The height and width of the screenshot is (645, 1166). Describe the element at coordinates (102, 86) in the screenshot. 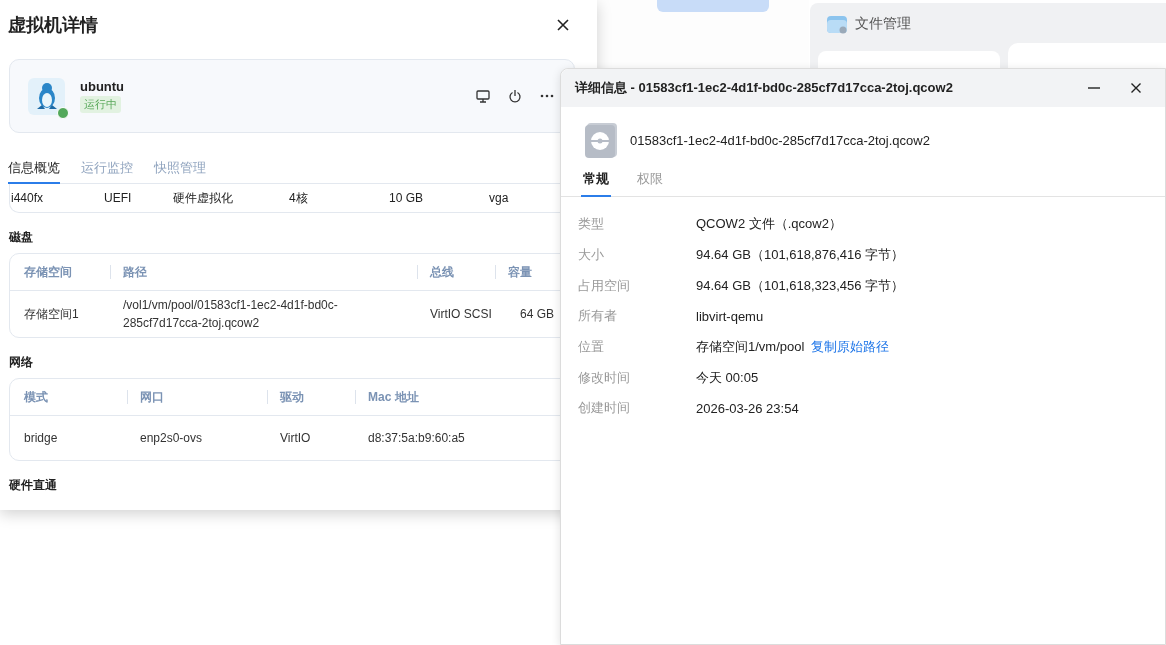

I see `vm-name: ubuntu` at that location.